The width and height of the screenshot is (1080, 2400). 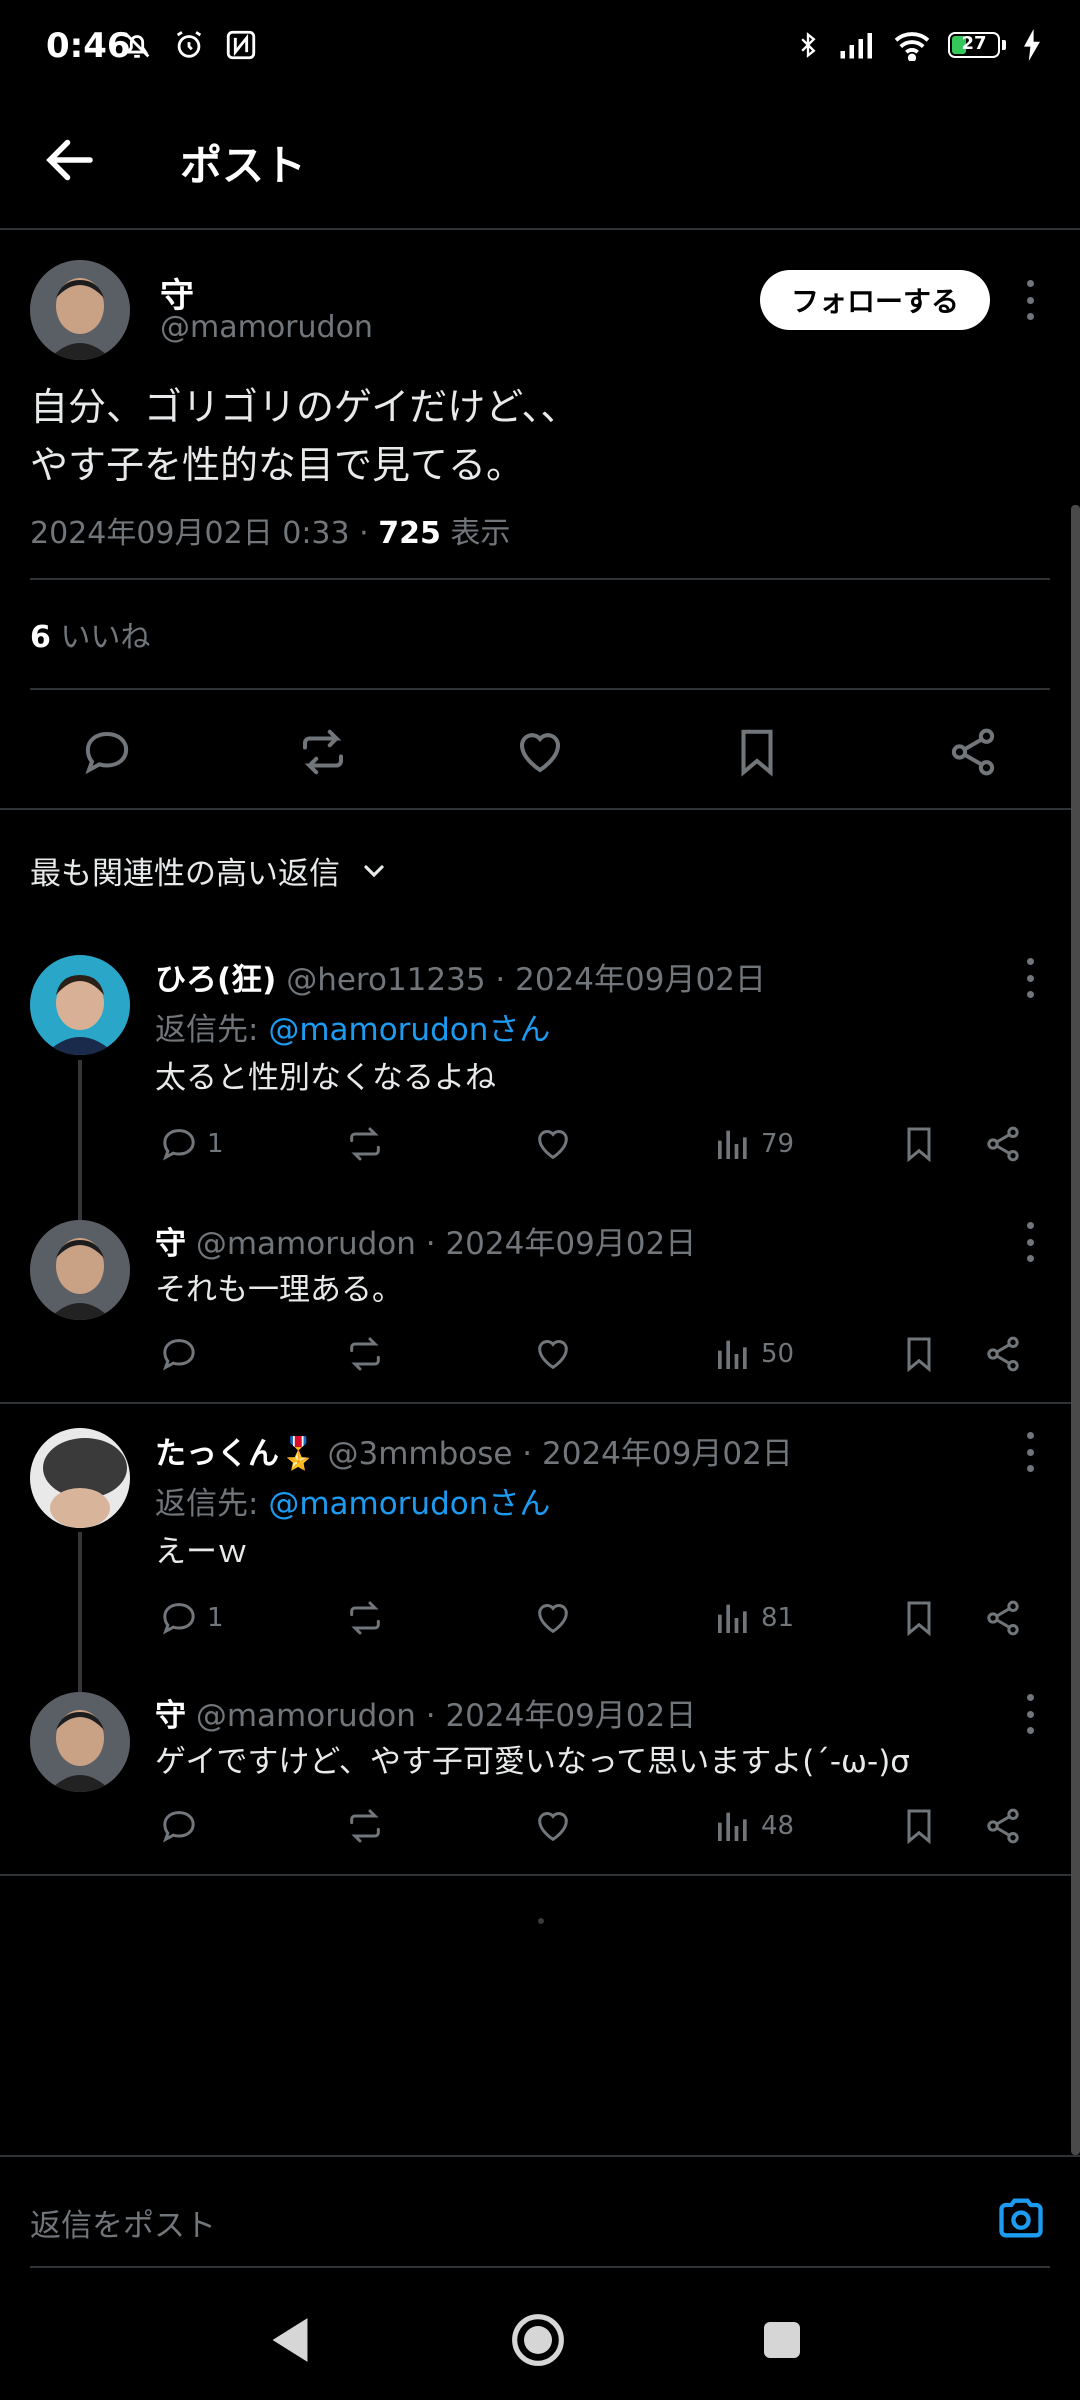 I want to click on views-count: 725, so click(x=409, y=533).